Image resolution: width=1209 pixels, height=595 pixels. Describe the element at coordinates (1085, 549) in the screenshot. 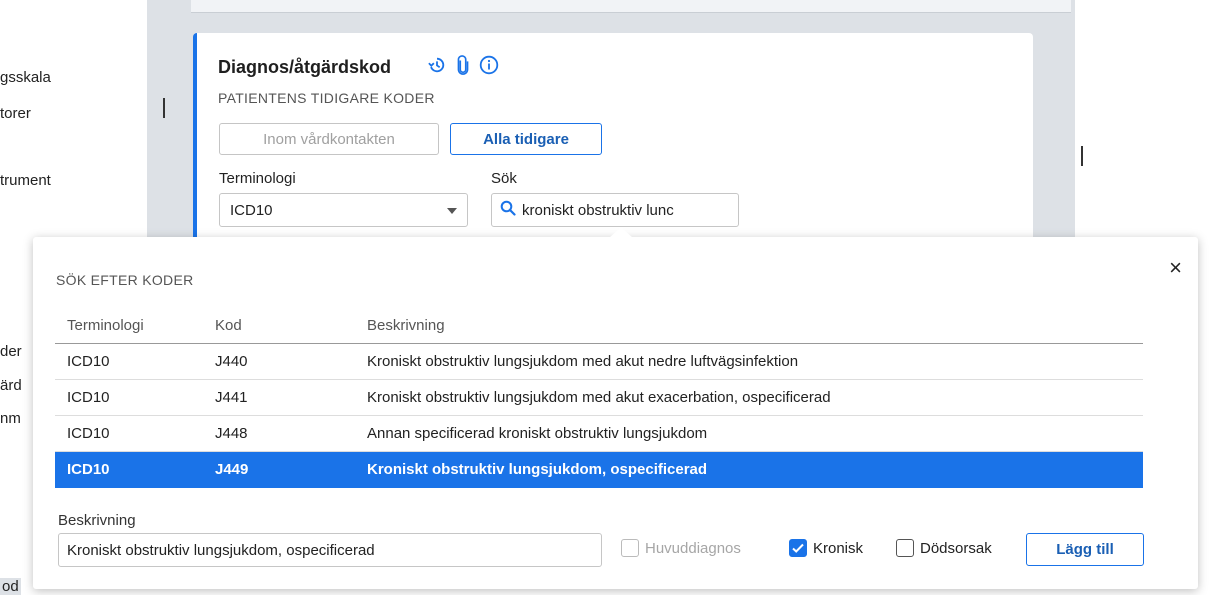

I see `add-button: Lägg till` at that location.